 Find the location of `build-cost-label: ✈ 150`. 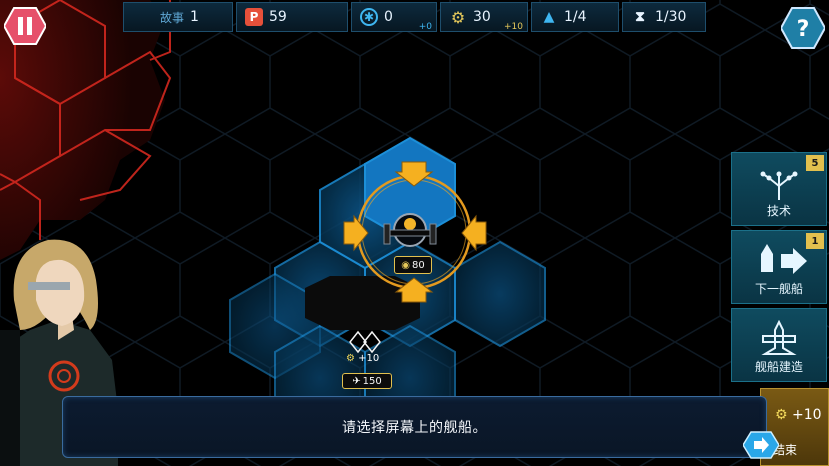

build-cost-label: ✈ 150 is located at coordinates (367, 381).